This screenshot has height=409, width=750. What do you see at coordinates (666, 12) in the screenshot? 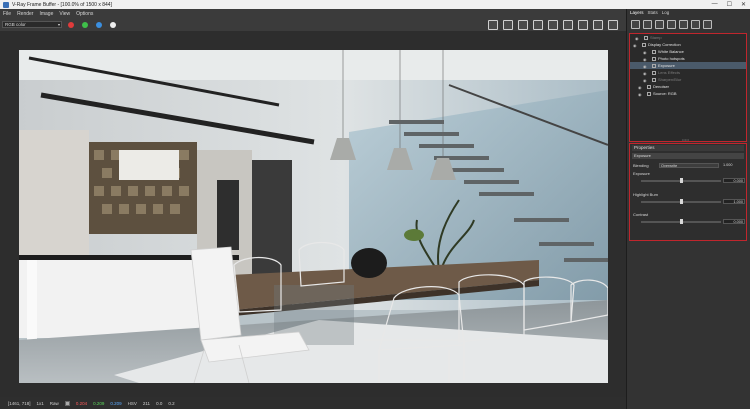
I see `tab-log: Log` at bounding box center [666, 12].